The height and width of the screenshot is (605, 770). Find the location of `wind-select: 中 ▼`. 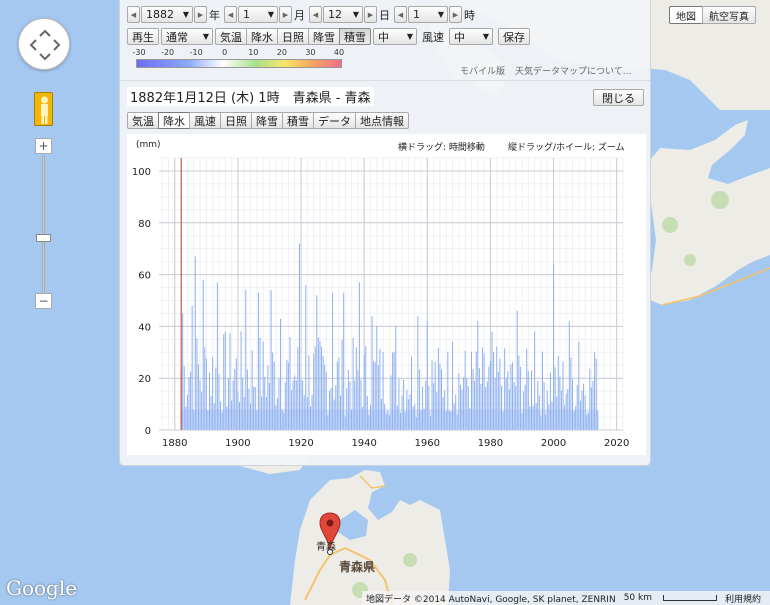

wind-select: 中 ▼ is located at coordinates (471, 36).